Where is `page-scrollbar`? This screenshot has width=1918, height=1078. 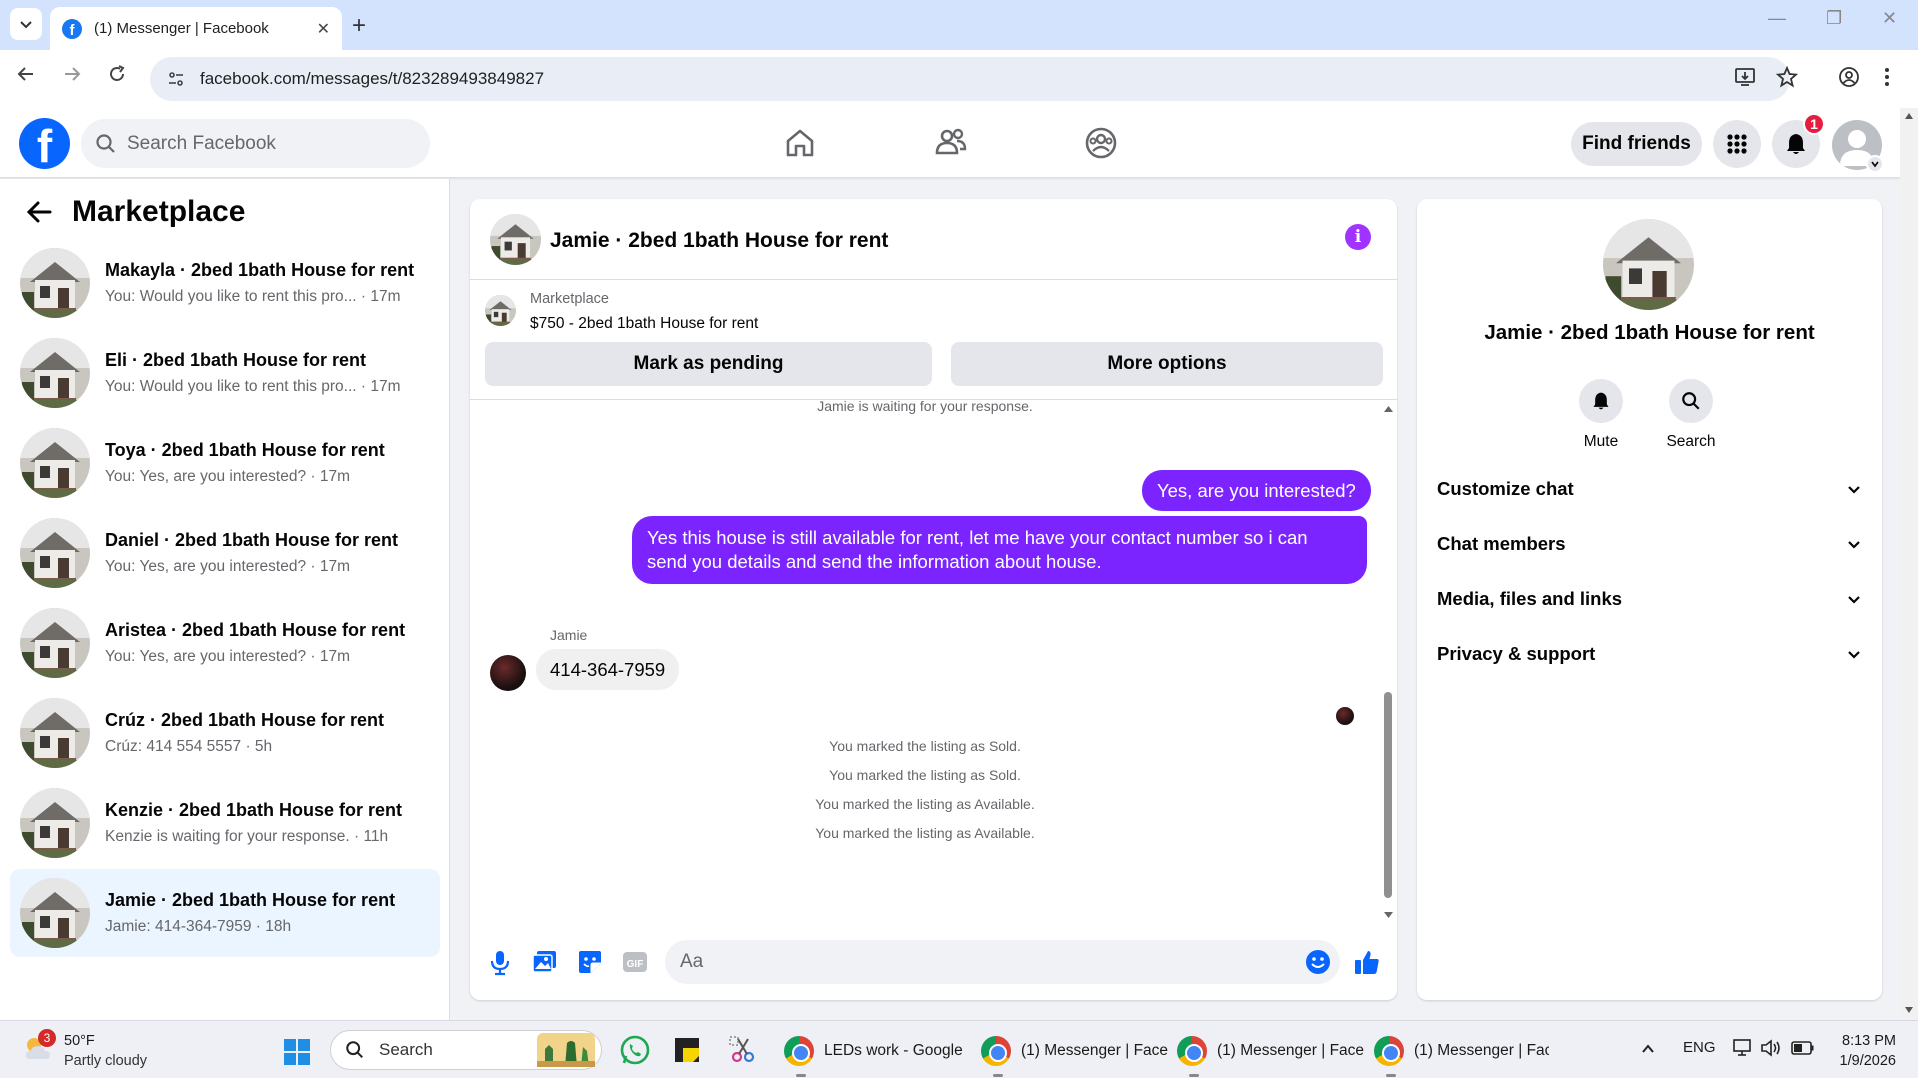
page-scrollbar is located at coordinates (1909, 564).